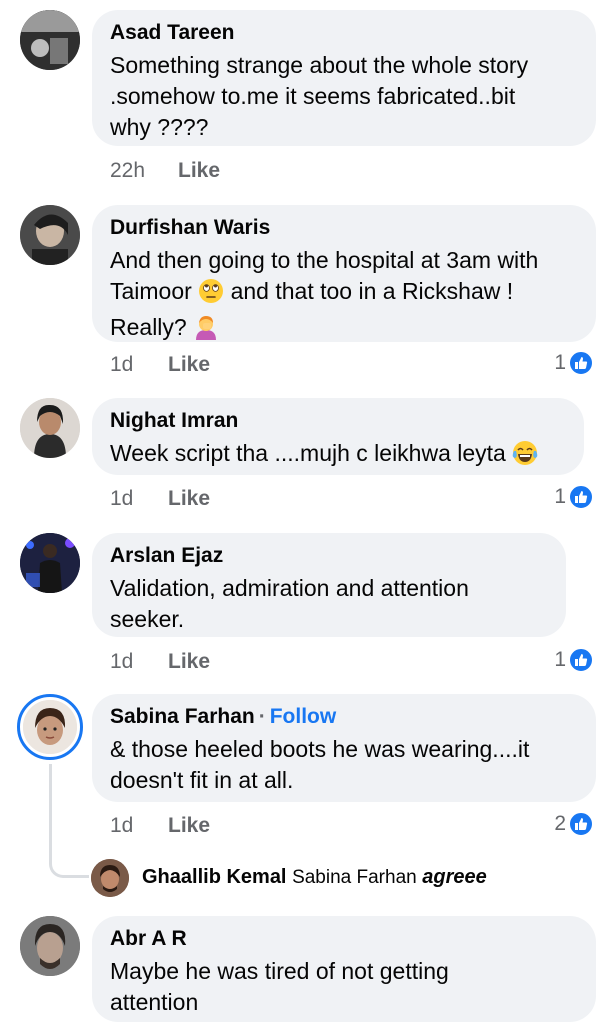 The height and width of the screenshot is (1024, 614). I want to click on comment-author: Sabina Farhan, so click(182, 716).